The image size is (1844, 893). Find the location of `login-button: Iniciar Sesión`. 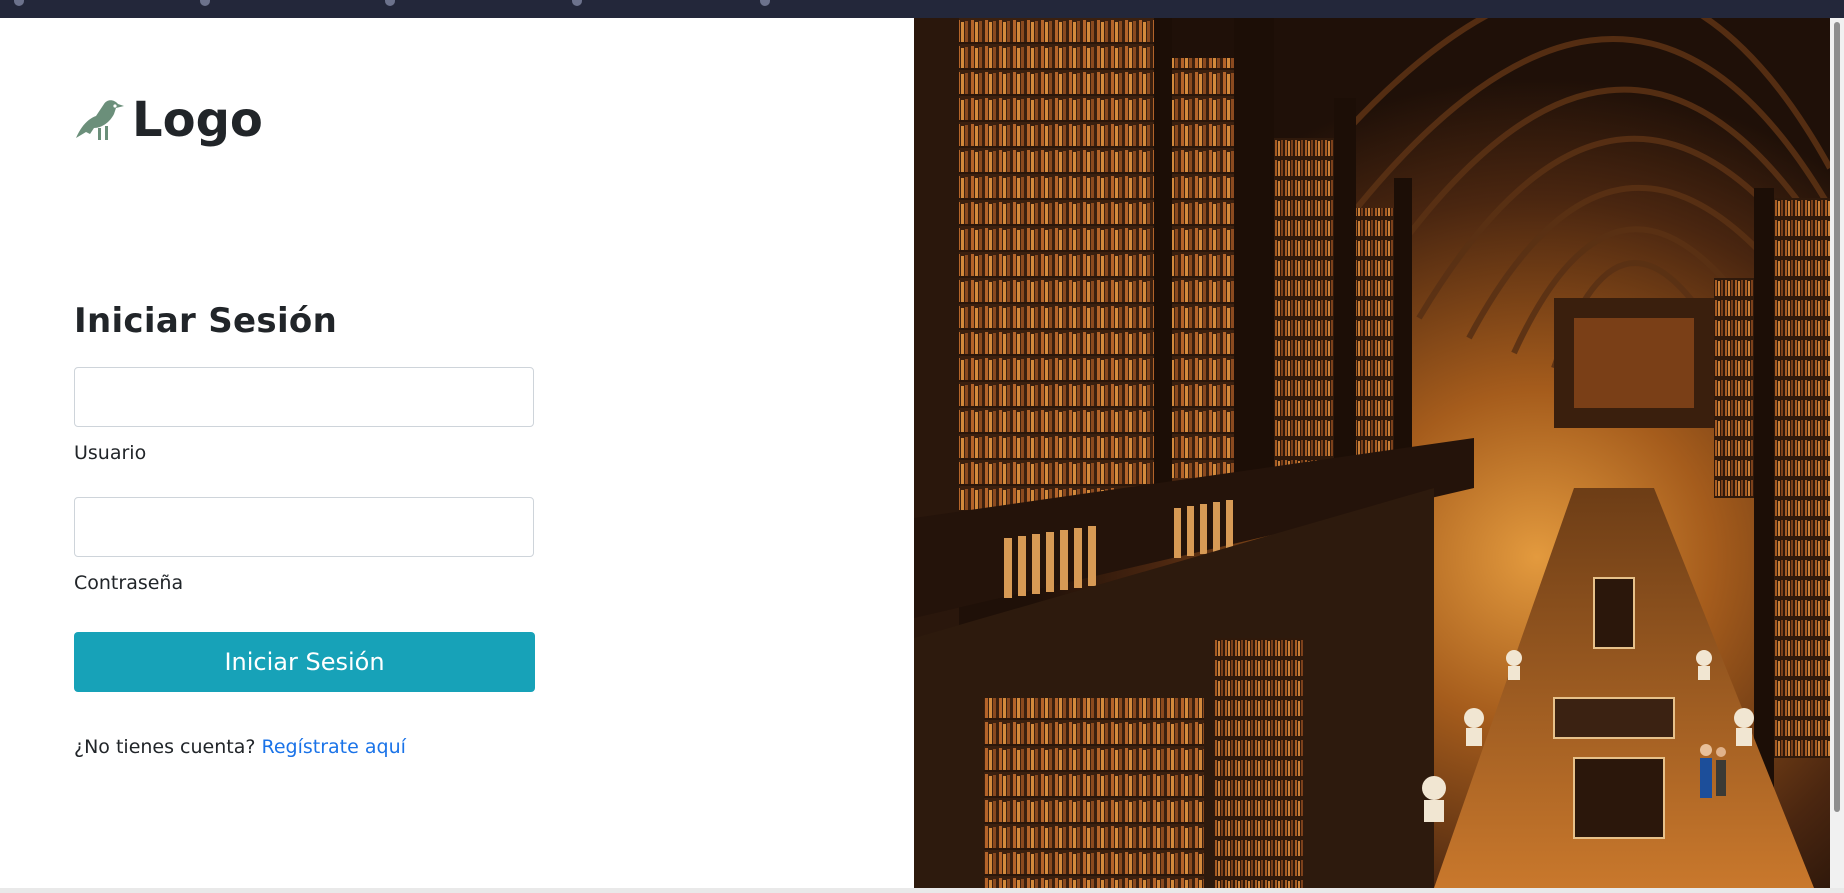

login-button: Iniciar Sesión is located at coordinates (304, 662).